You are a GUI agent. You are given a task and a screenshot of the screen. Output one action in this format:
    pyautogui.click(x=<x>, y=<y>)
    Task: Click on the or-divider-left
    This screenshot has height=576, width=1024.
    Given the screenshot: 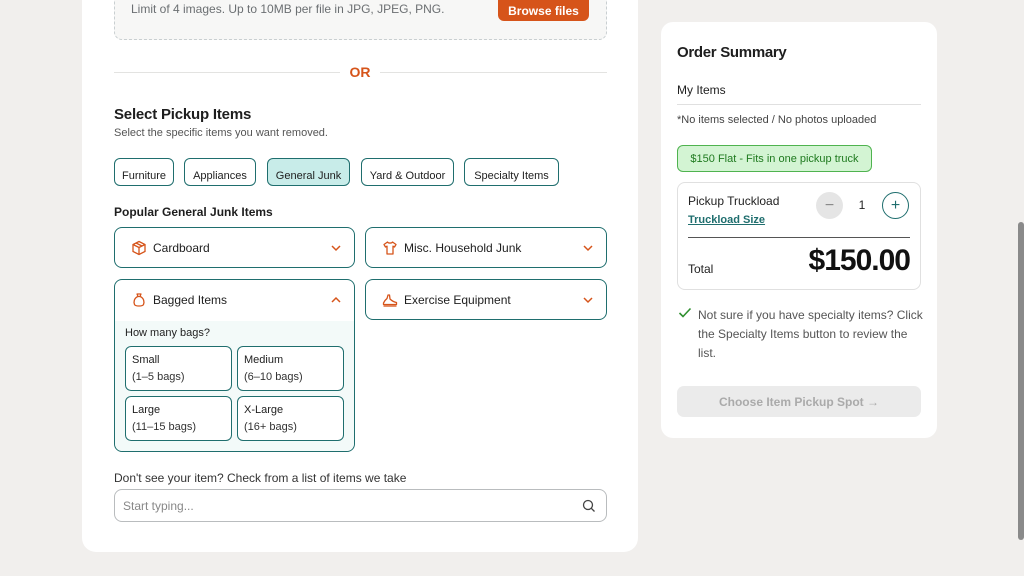 What is the action you would take?
    pyautogui.click(x=227, y=72)
    